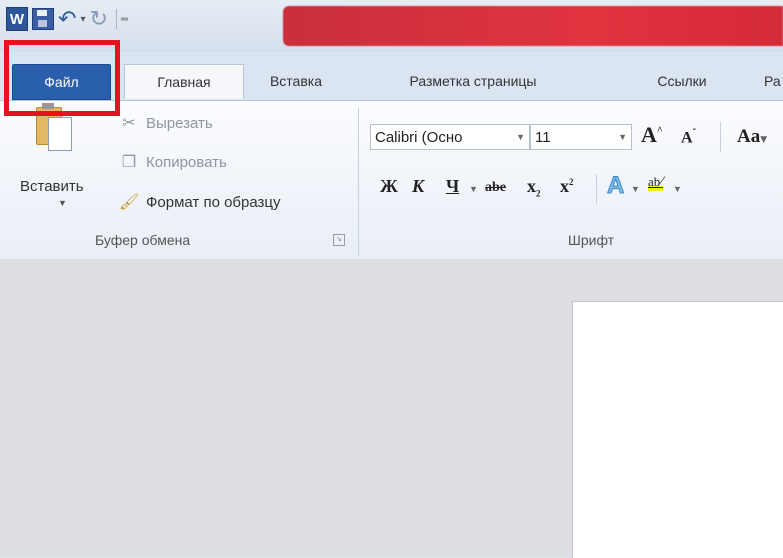 Image resolution: width=783 pixels, height=558 pixels. Describe the element at coordinates (773, 81) in the screenshot. I see `tab-next-partial: Ра` at that location.